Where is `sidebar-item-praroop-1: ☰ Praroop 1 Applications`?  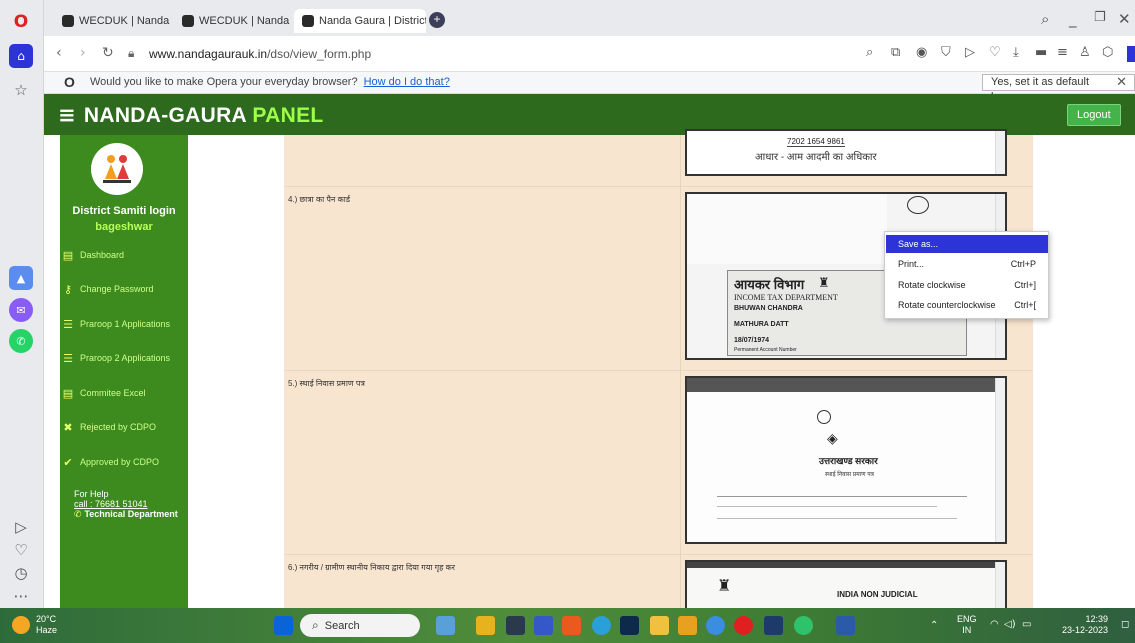 sidebar-item-praroop-1: ☰ Praroop 1 Applications is located at coordinates (124, 324).